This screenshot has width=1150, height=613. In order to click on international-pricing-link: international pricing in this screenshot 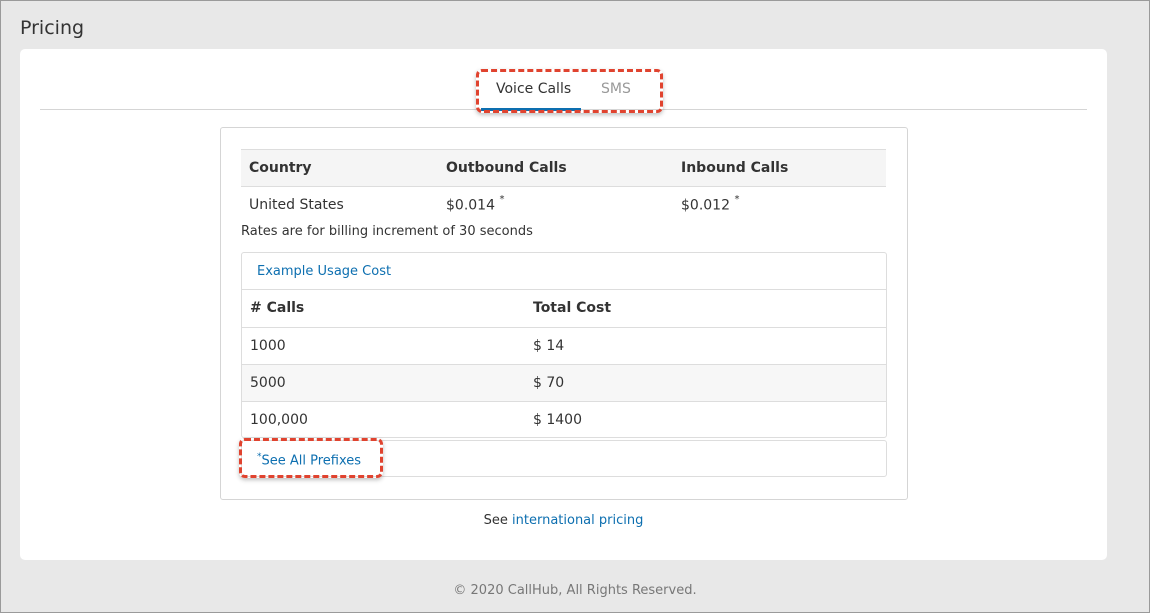, I will do `click(577, 520)`.